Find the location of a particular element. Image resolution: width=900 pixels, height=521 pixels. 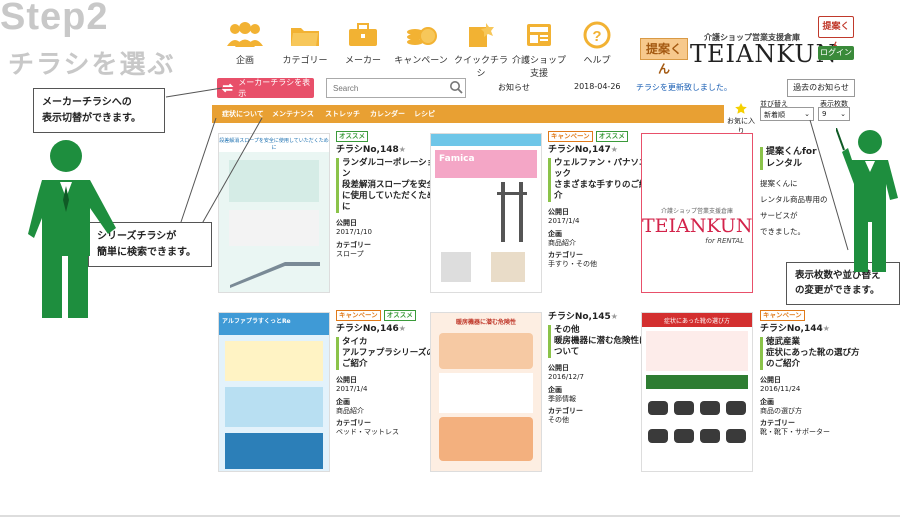

presenter-figure-right is located at coordinates (867, 200).